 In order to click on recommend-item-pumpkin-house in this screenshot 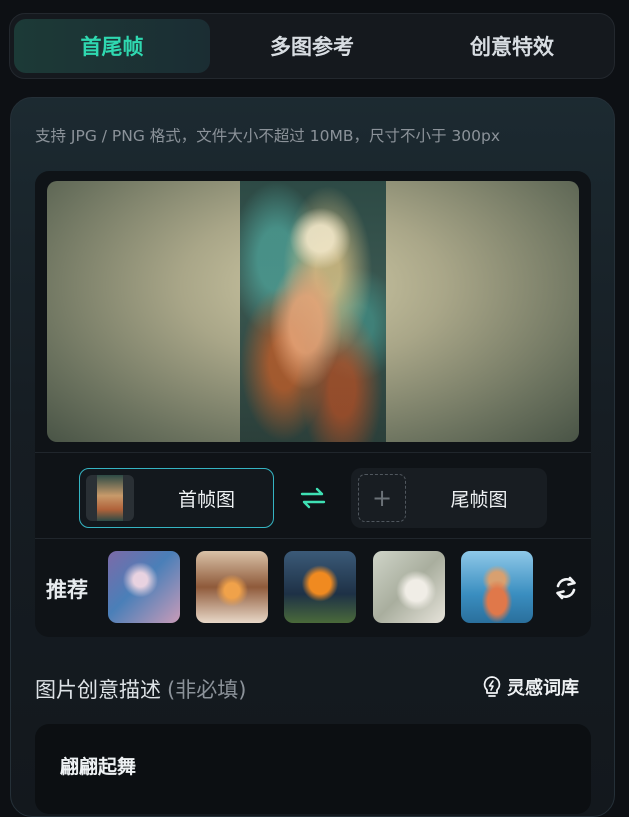, I will do `click(320, 587)`.